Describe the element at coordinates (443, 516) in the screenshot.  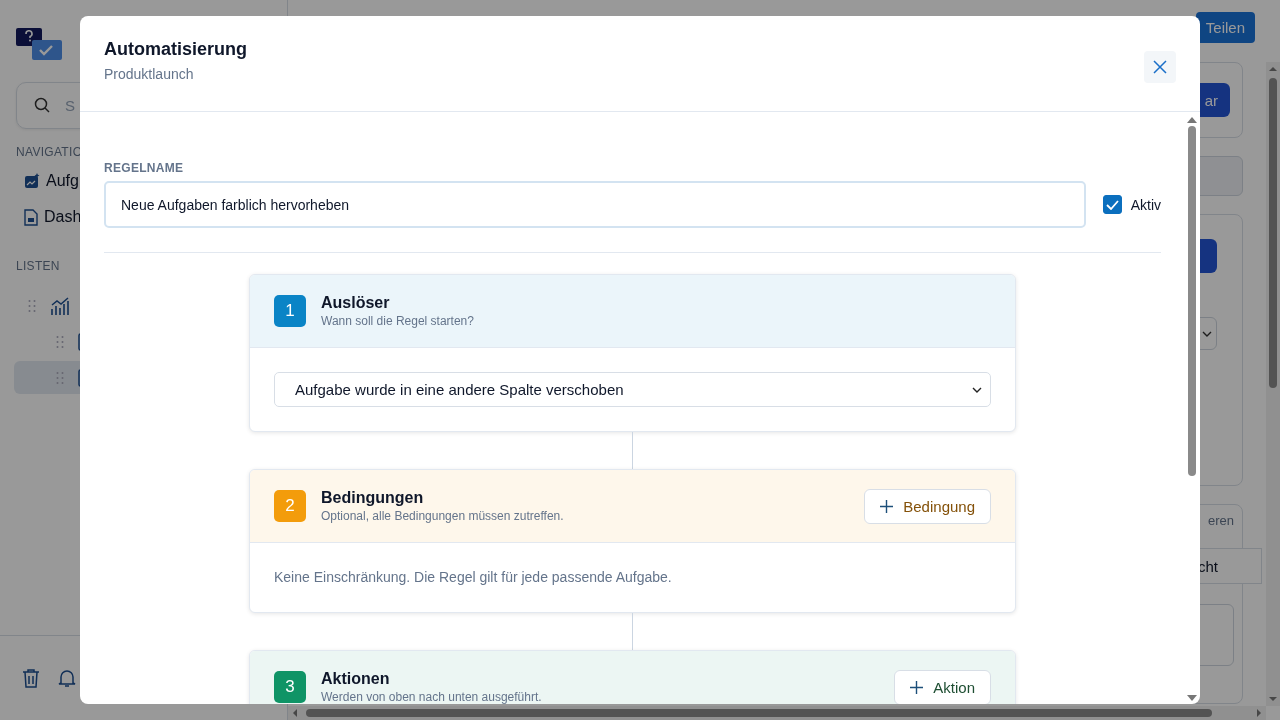
I see `step-subtitle: Optional, alle Bedingungen müssen zutreffen.` at that location.